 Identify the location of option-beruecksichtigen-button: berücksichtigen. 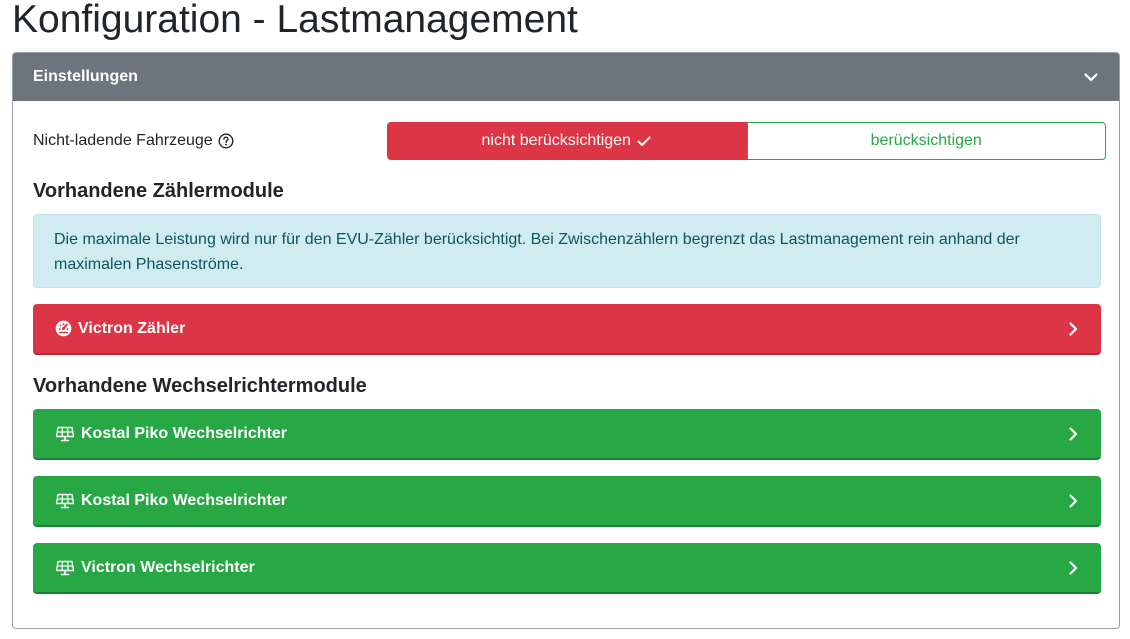
(926, 141).